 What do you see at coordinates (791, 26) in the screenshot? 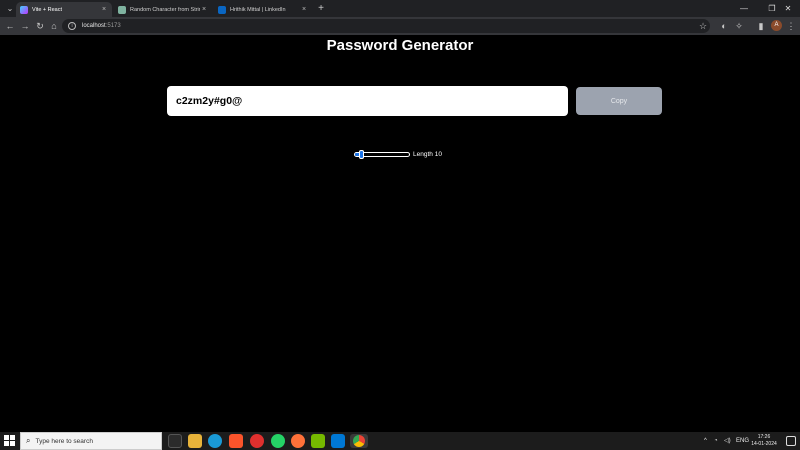
I see `menu-kebab-icon: ⋮` at bounding box center [791, 26].